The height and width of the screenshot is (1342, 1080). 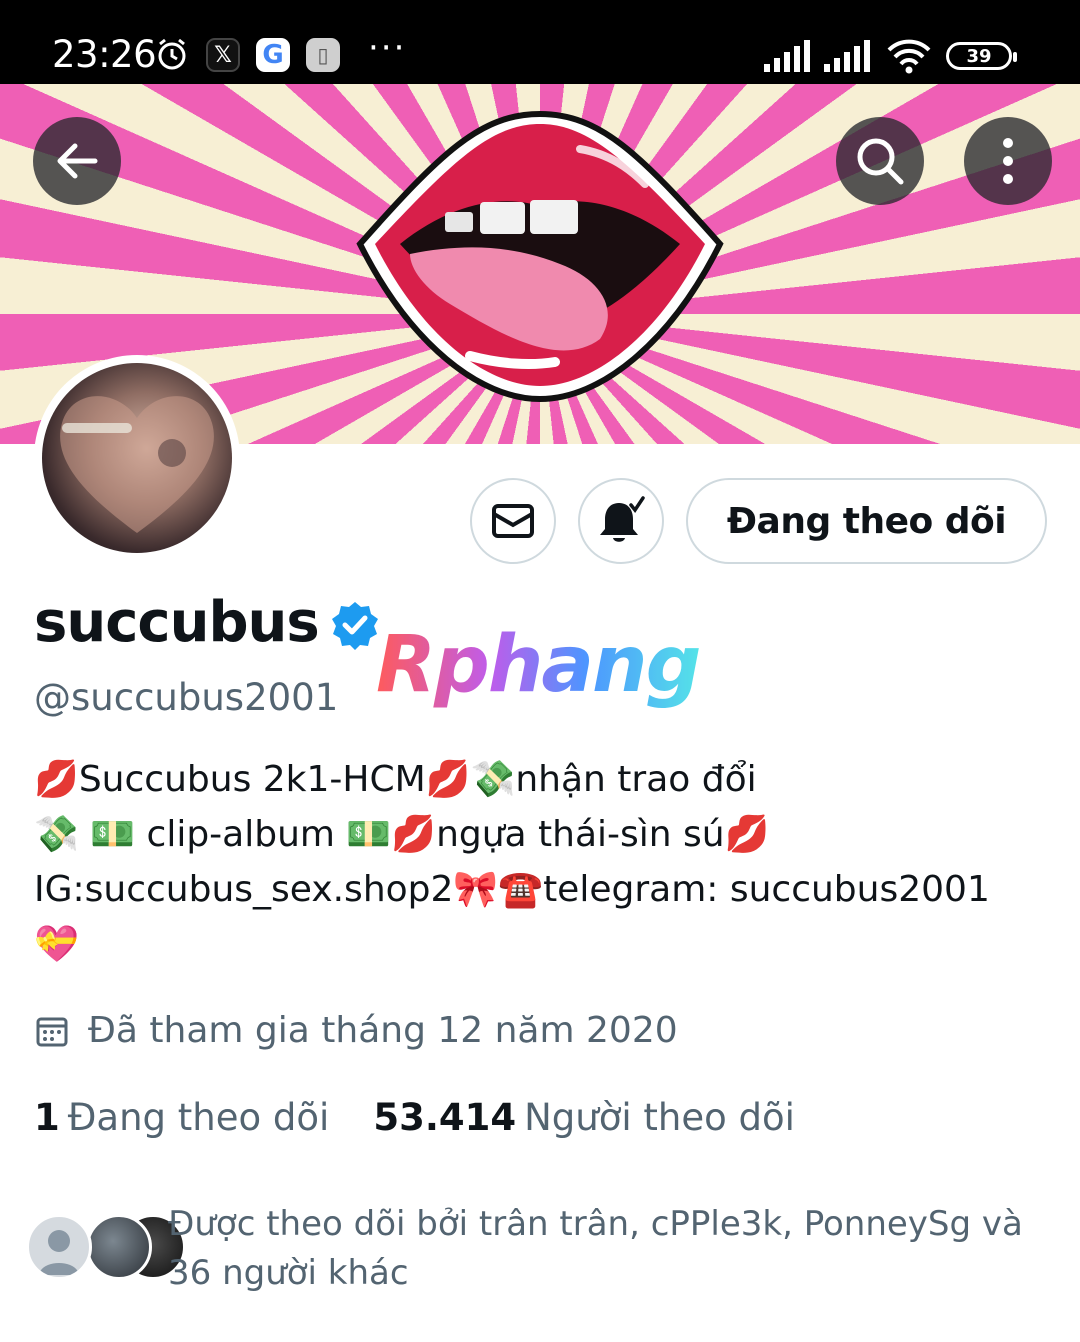 I want to click on following-button: Đang theo dõi, so click(x=866, y=521).